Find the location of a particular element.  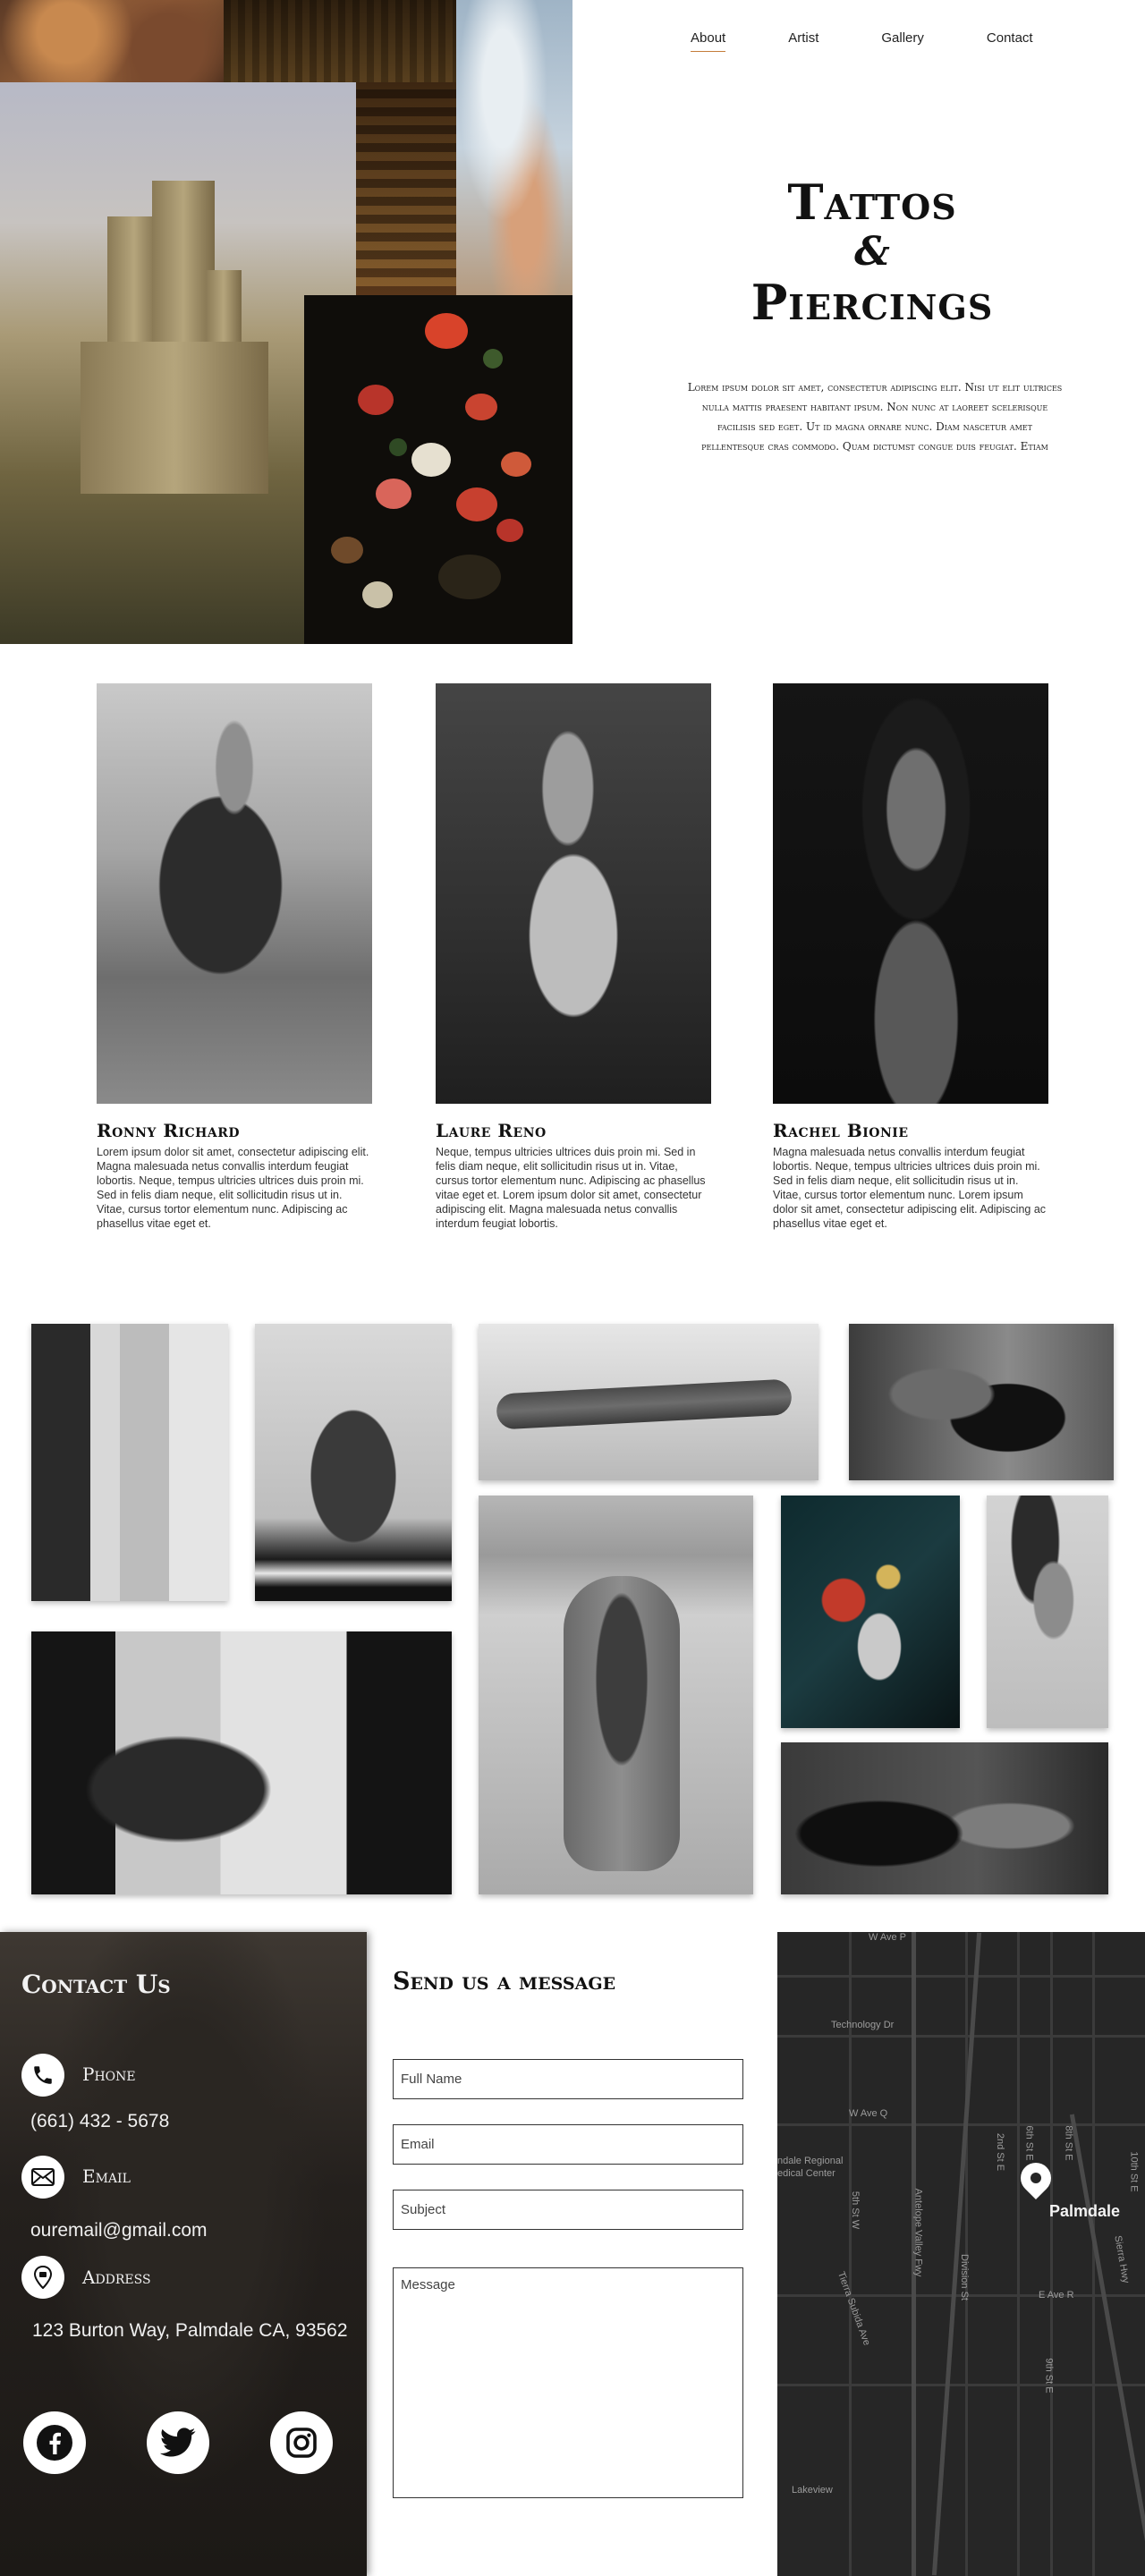

hero-title-ampersand: & is located at coordinates (872, 252).